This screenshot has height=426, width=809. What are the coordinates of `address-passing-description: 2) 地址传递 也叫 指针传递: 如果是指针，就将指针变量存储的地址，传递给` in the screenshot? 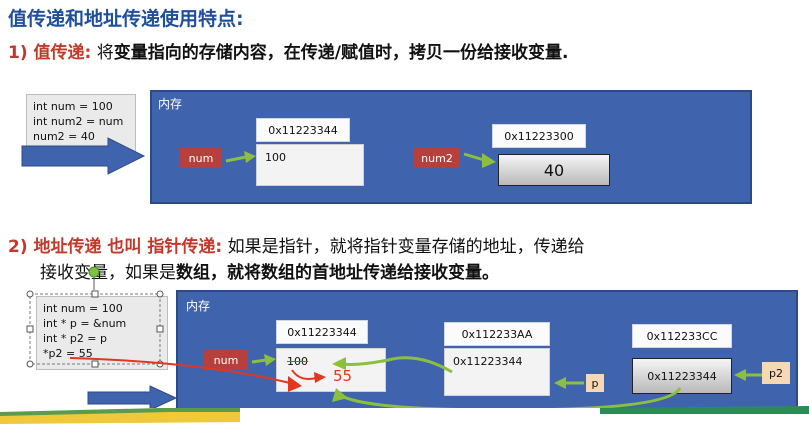 It's located at (296, 244).